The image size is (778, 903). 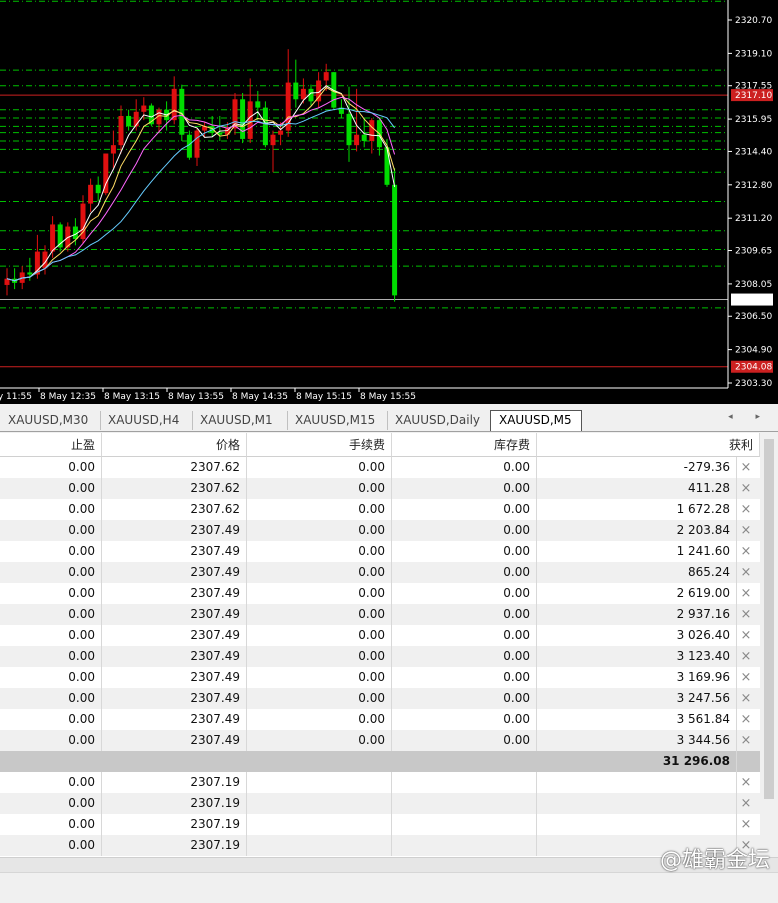 I want to click on table-row: 0.00 2307.49 0.00 0.00 3 169.96 ×, so click(x=380, y=677).